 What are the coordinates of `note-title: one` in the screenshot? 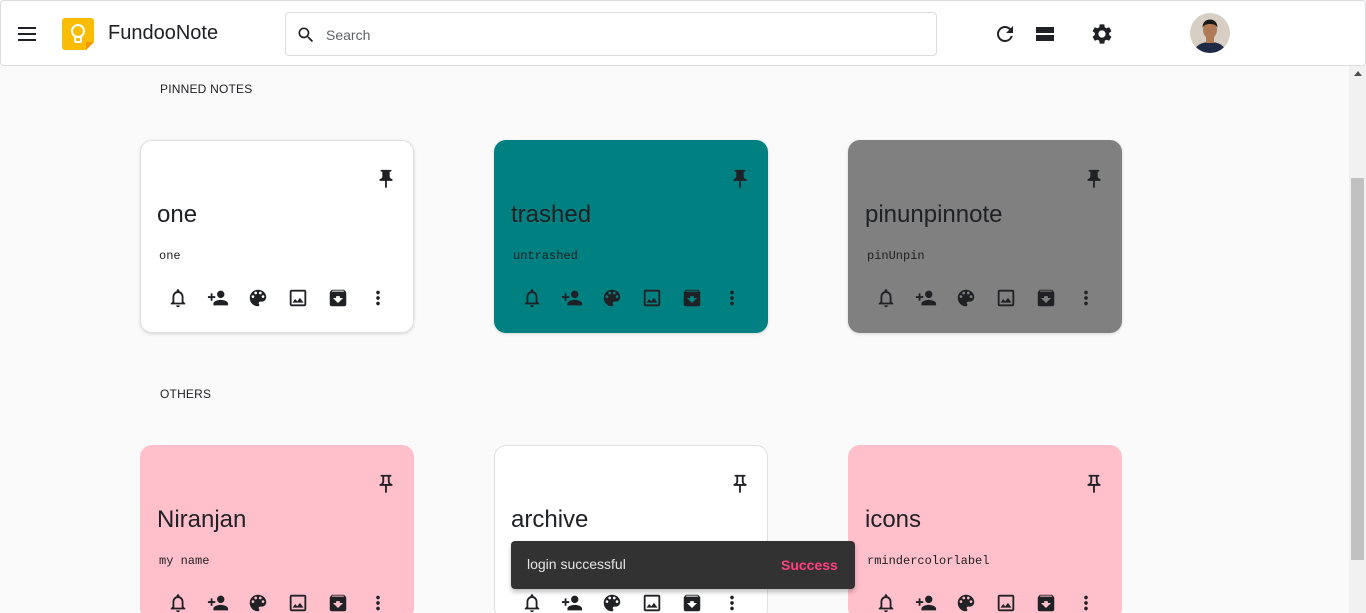 It's located at (177, 214).